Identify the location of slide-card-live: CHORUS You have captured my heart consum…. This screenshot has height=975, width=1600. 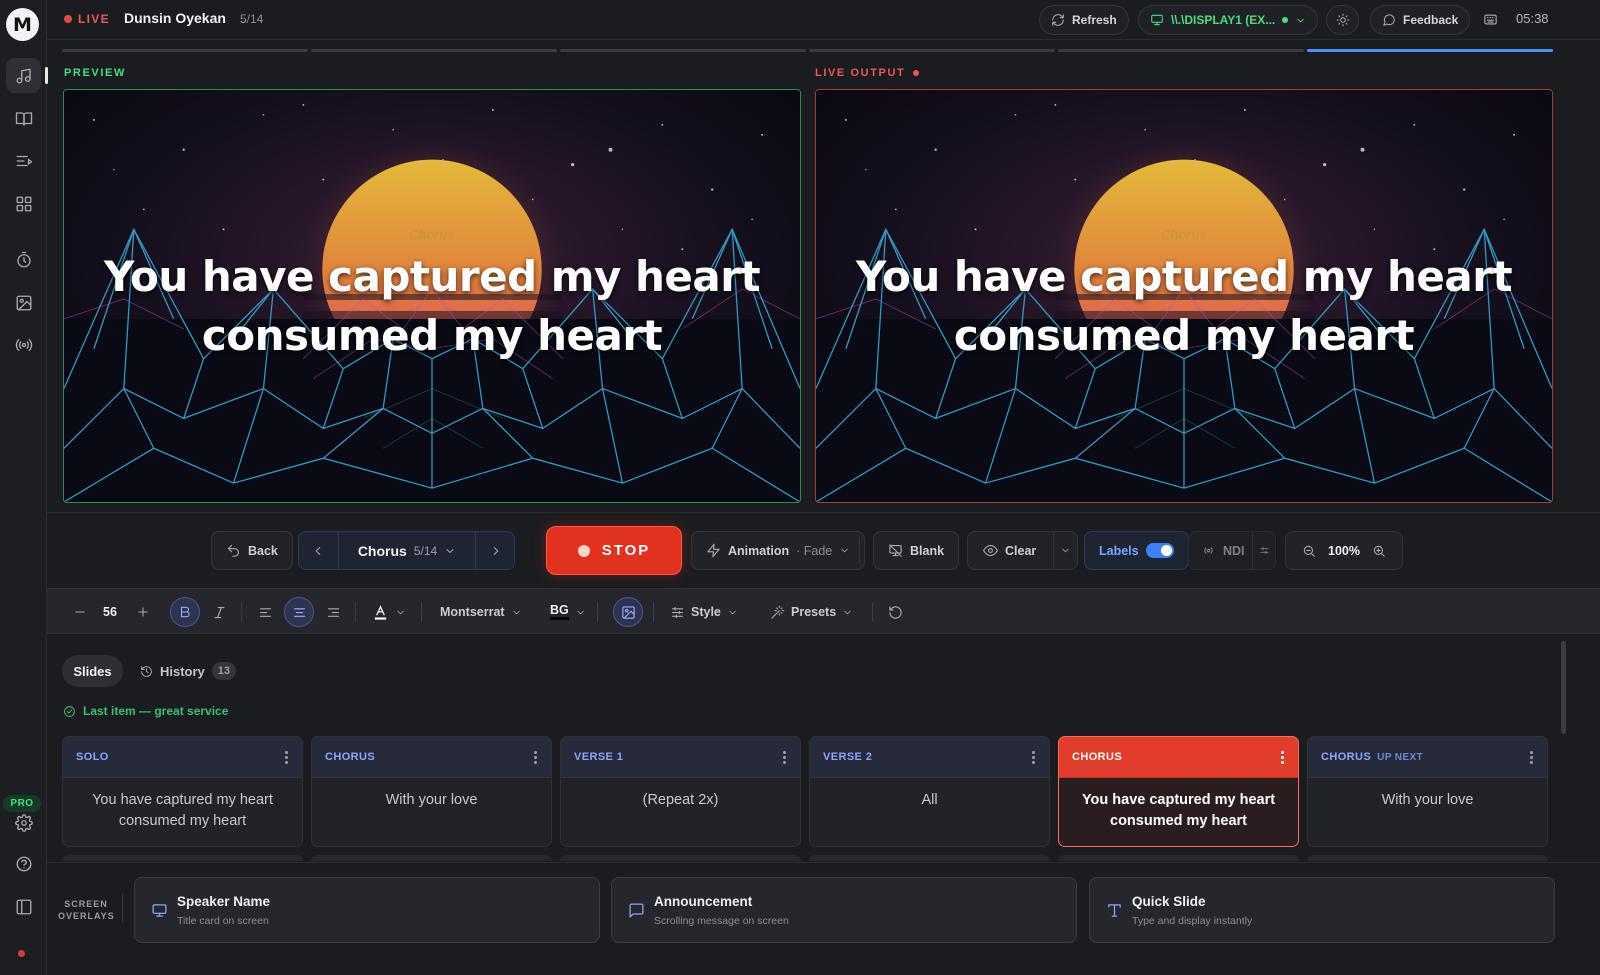
(1178, 791).